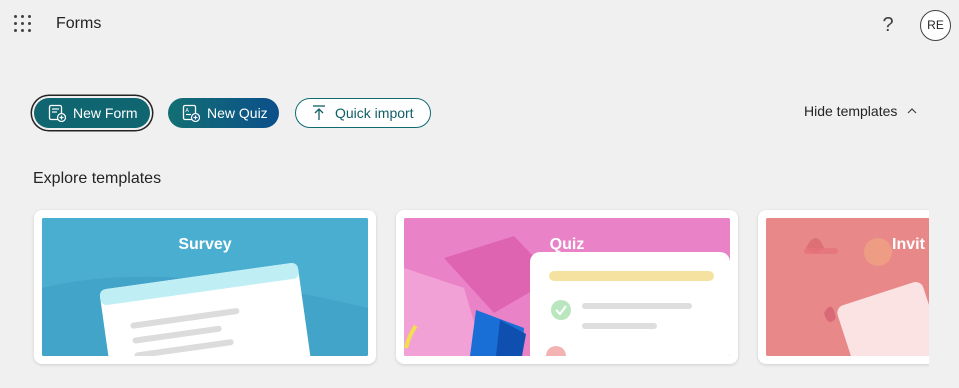 The height and width of the screenshot is (388, 959). What do you see at coordinates (78, 24) in the screenshot?
I see `app-title: Forms` at bounding box center [78, 24].